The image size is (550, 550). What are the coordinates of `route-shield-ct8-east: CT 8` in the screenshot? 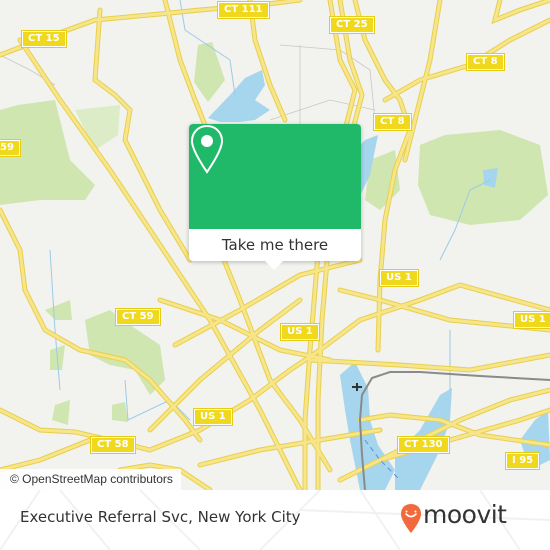 It's located at (485, 62).